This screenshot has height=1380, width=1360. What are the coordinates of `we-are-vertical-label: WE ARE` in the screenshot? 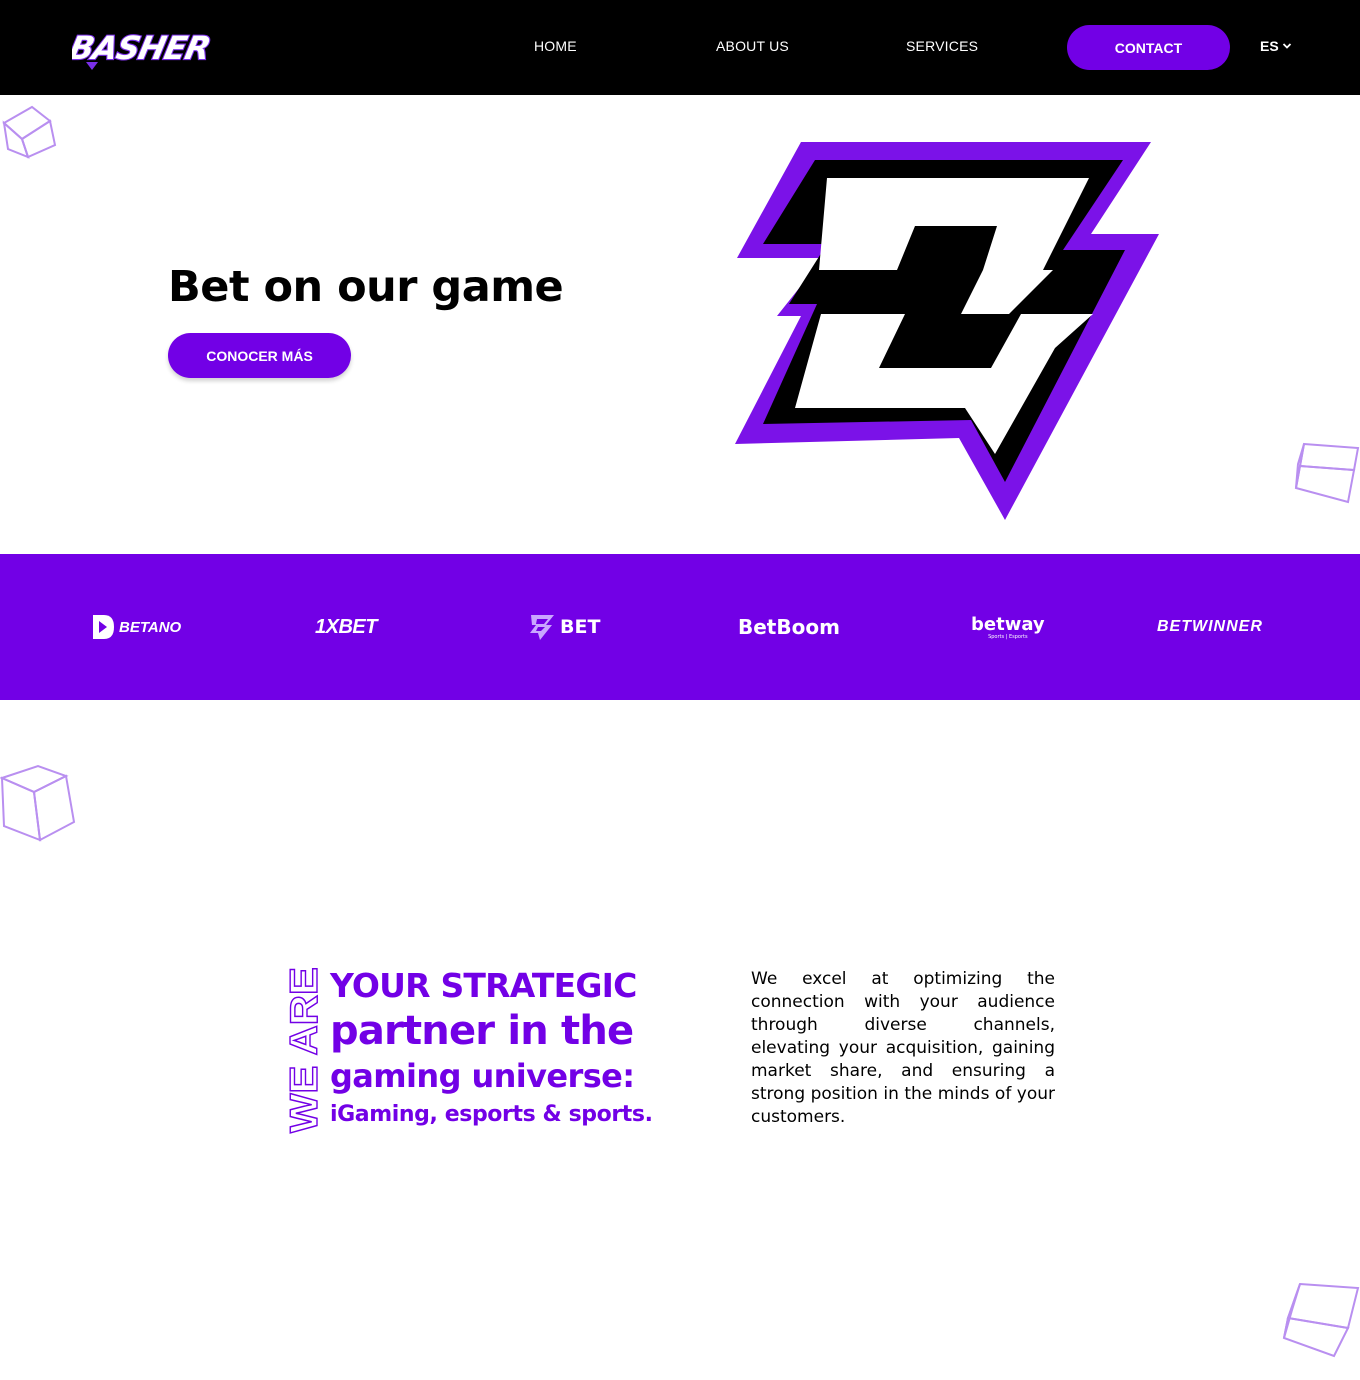 It's located at (302, 1049).